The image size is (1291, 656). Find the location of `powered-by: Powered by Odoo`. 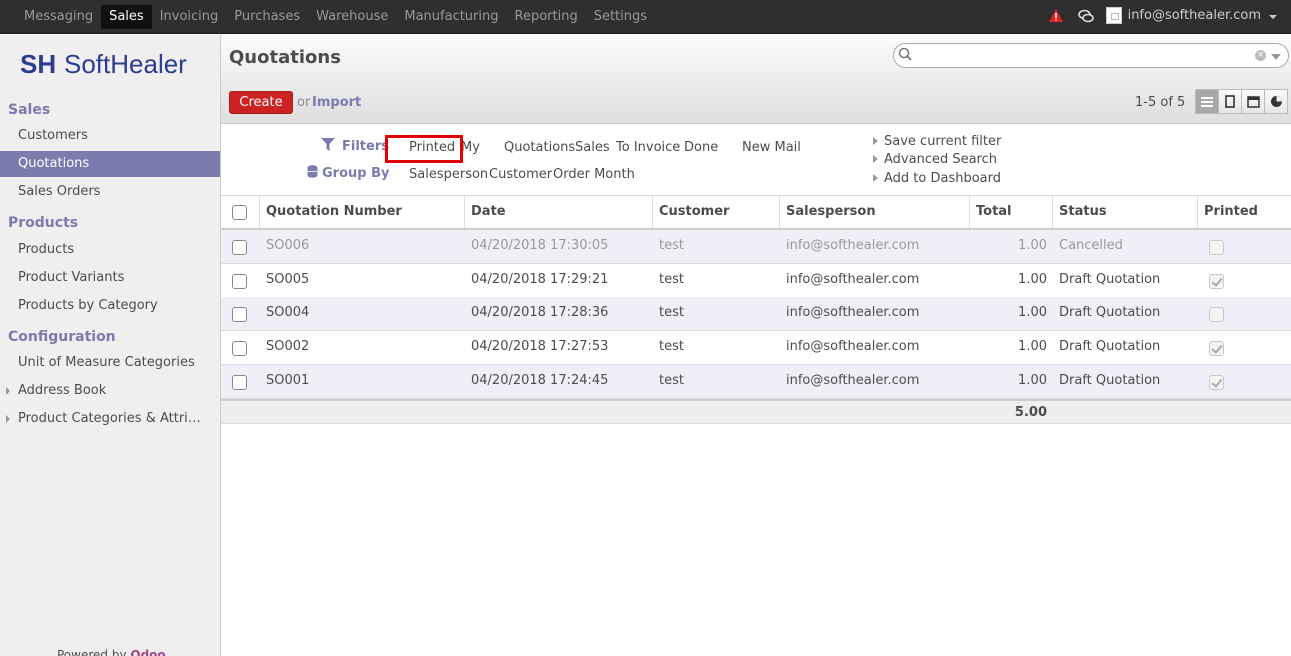

powered-by: Powered by Odoo is located at coordinates (111, 652).